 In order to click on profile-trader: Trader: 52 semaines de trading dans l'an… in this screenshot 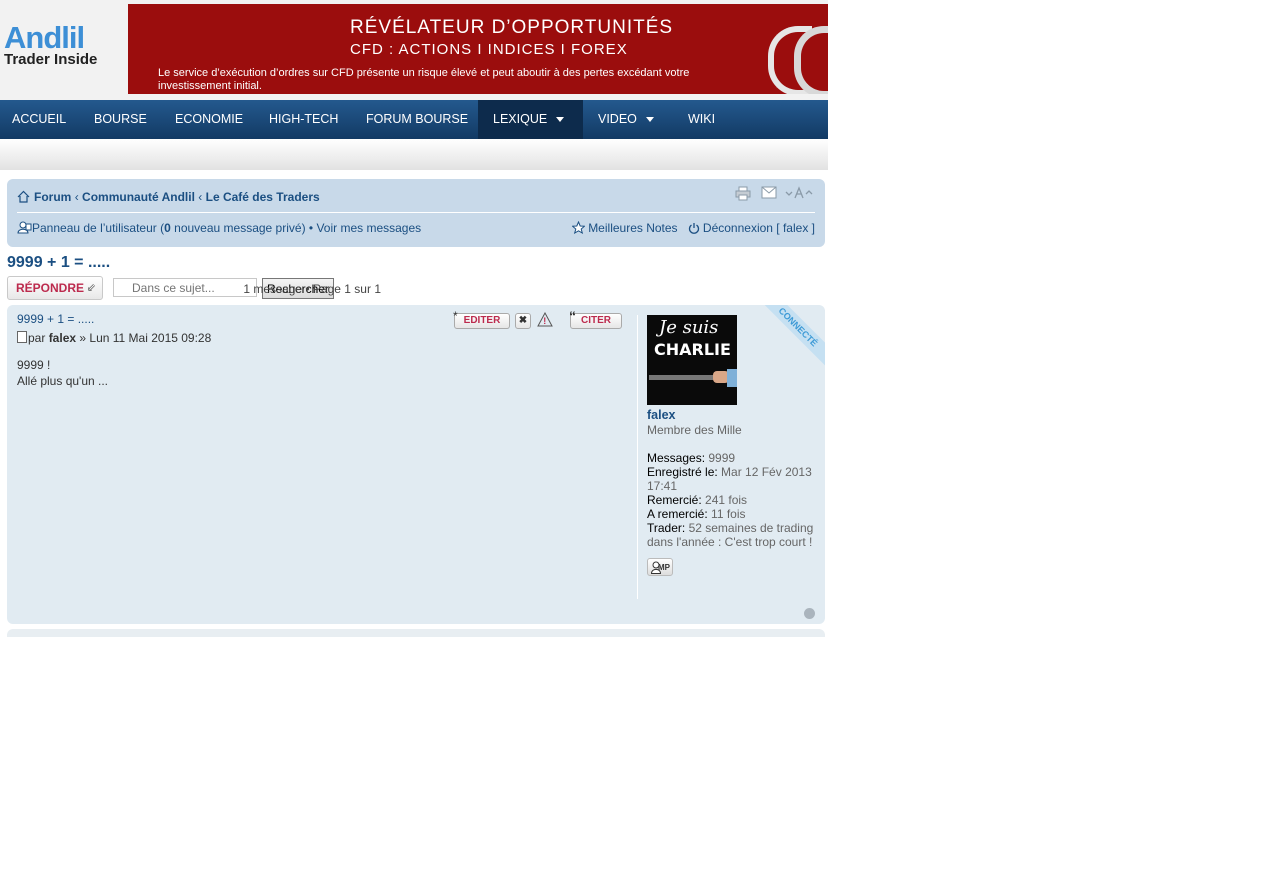, I will do `click(734, 535)`.